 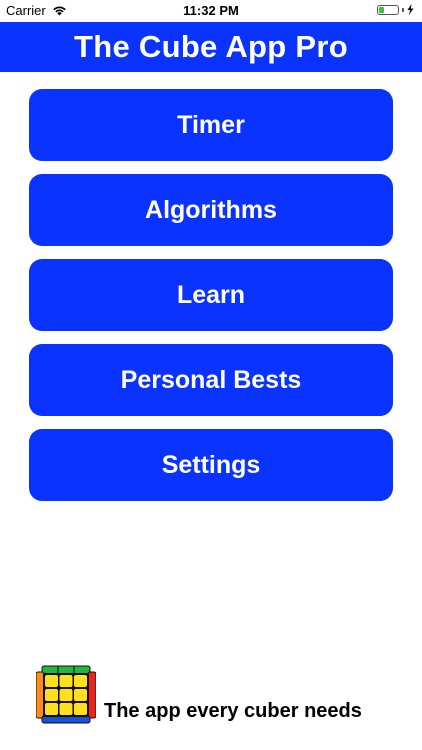 I want to click on settings-button: Settings, so click(x=211, y=465).